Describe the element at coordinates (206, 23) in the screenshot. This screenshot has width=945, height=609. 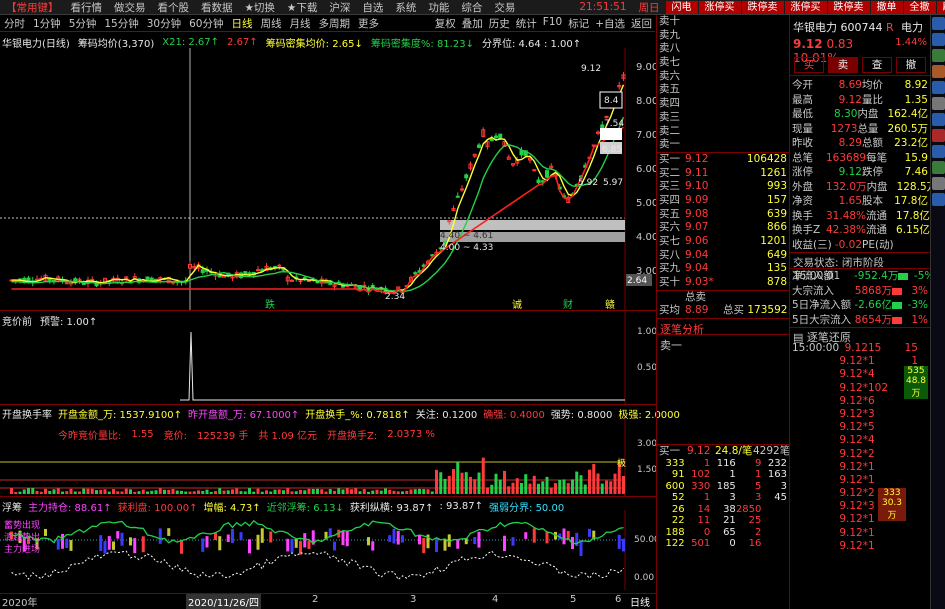
I see `period-tab: 60分钟` at that location.